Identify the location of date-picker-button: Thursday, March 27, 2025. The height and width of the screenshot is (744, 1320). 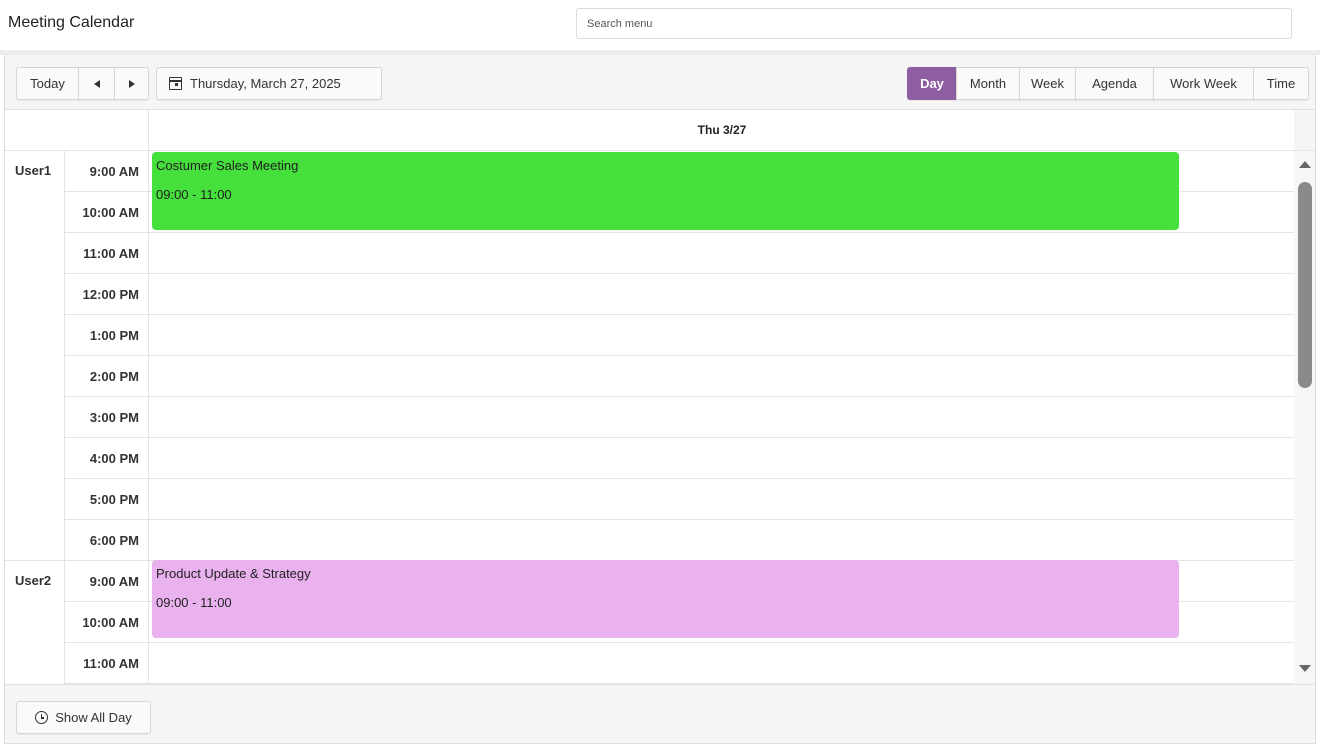
(269, 83).